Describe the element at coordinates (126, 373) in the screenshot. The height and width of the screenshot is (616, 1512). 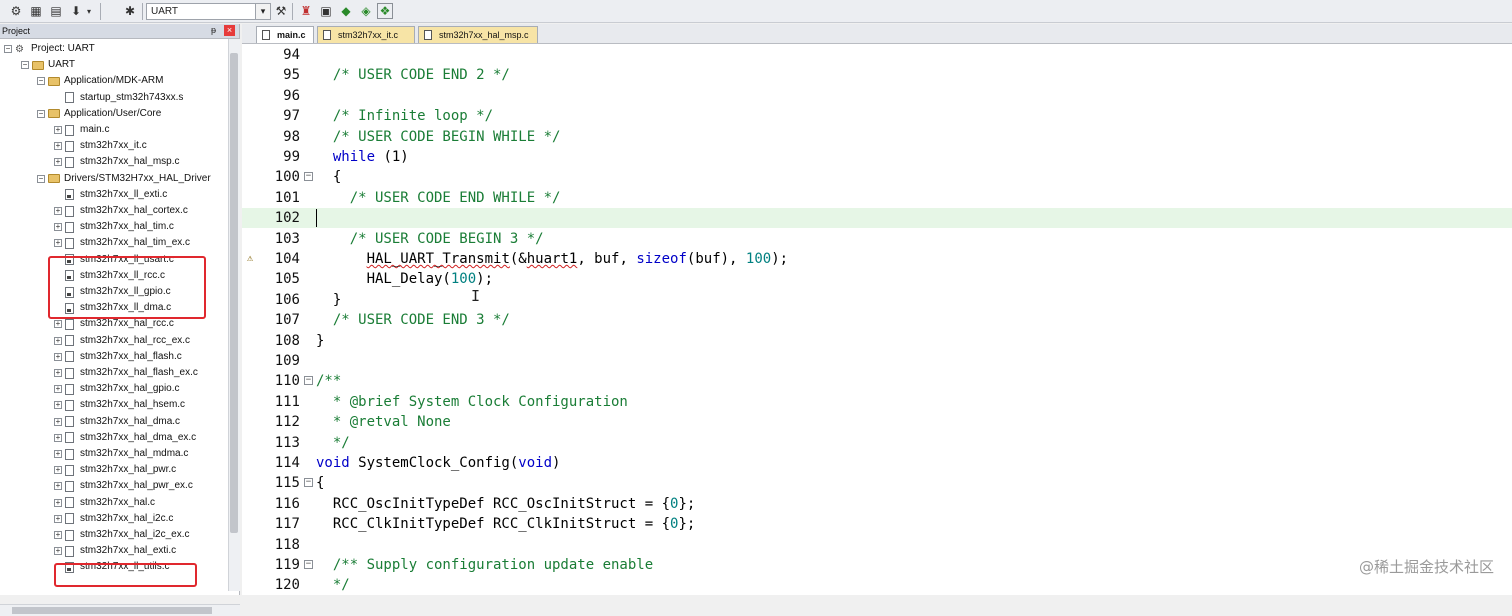
I see `tree-item: + stm32h7xx_hal_flash_ex.c` at that location.